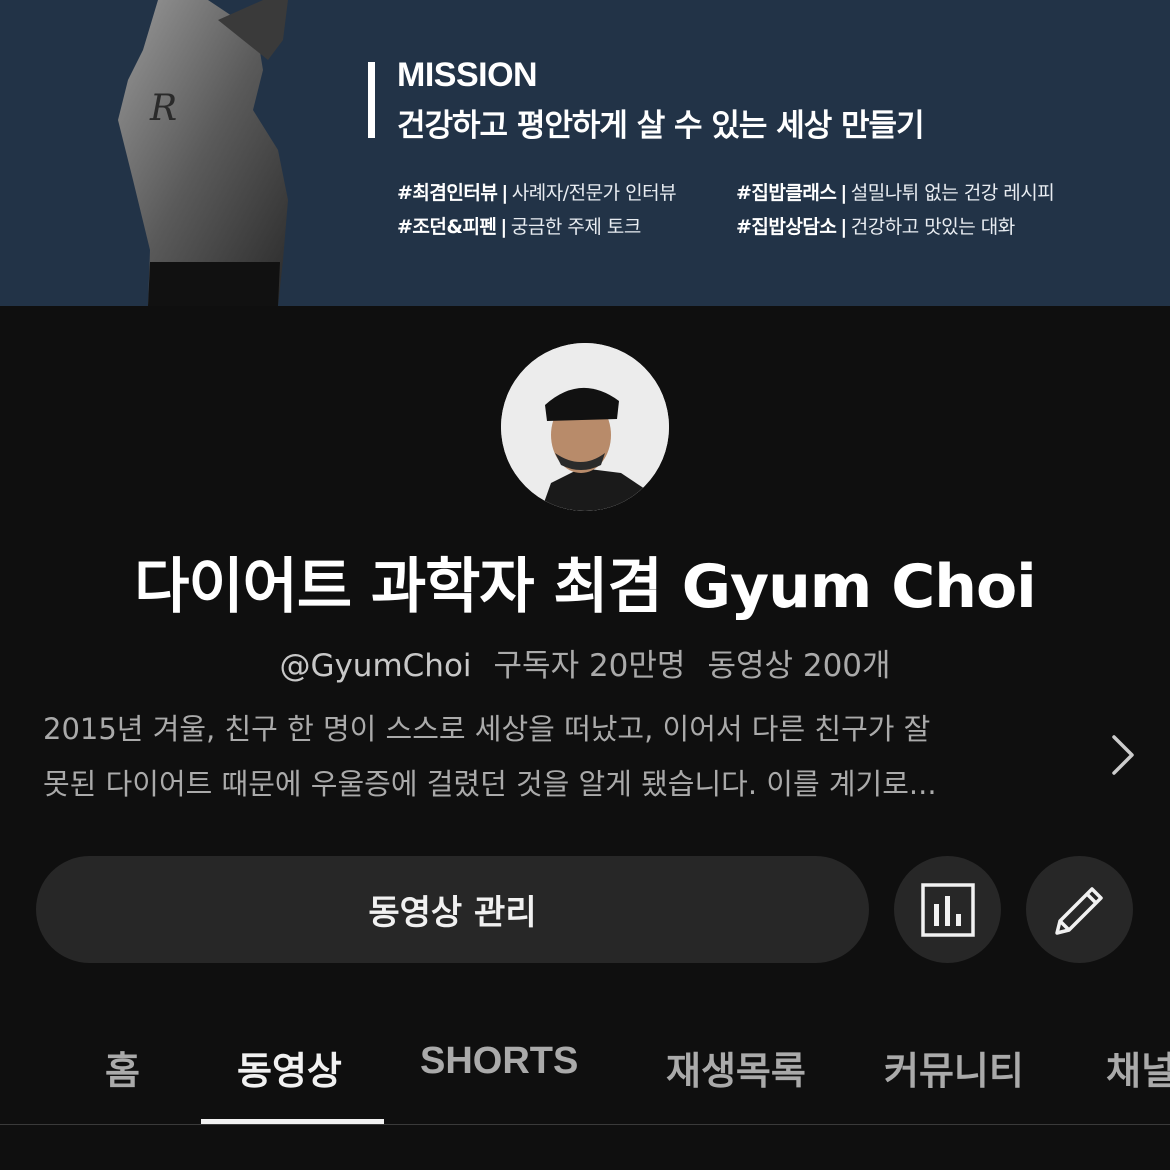 The width and height of the screenshot is (1170, 1170). I want to click on banner-tag: #집밥클래스 | 설밀나튀 없는 건강 레시피, so click(895, 193).